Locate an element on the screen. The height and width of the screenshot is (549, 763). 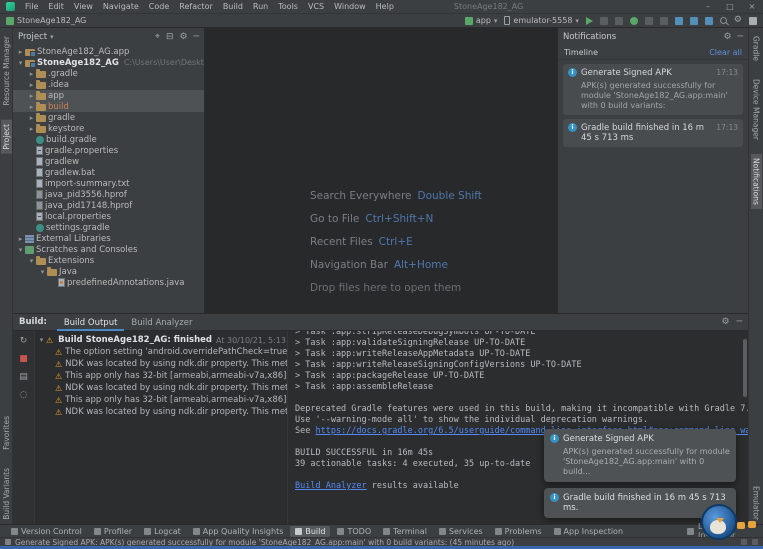
tool-window-button-services: Services is located at coordinates (461, 531).